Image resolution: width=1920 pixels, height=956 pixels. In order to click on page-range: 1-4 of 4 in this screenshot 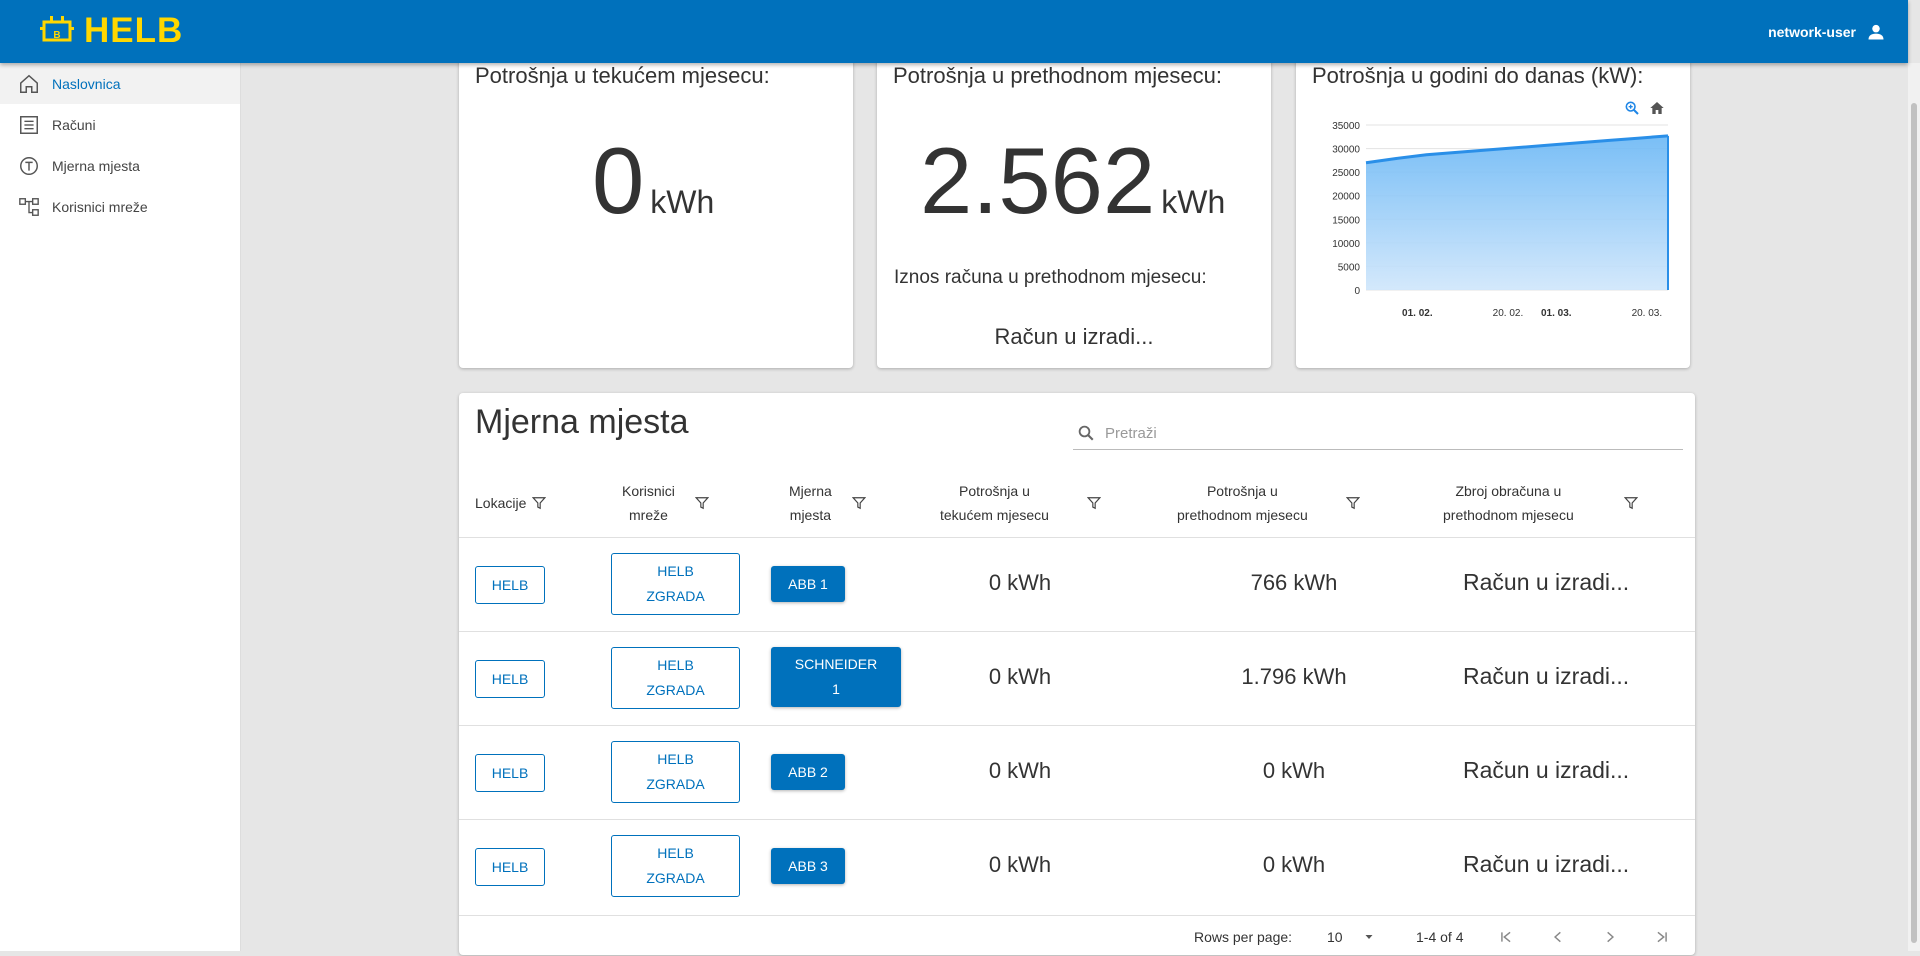, I will do `click(1440, 937)`.